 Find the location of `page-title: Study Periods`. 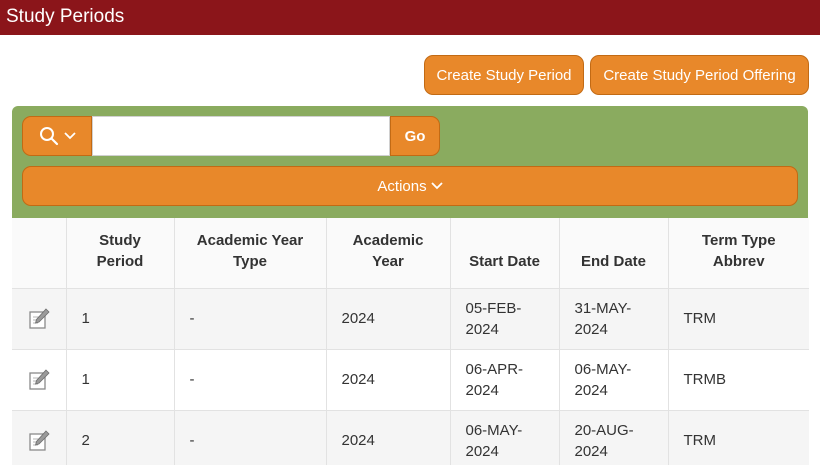

page-title: Study Periods is located at coordinates (65, 16).